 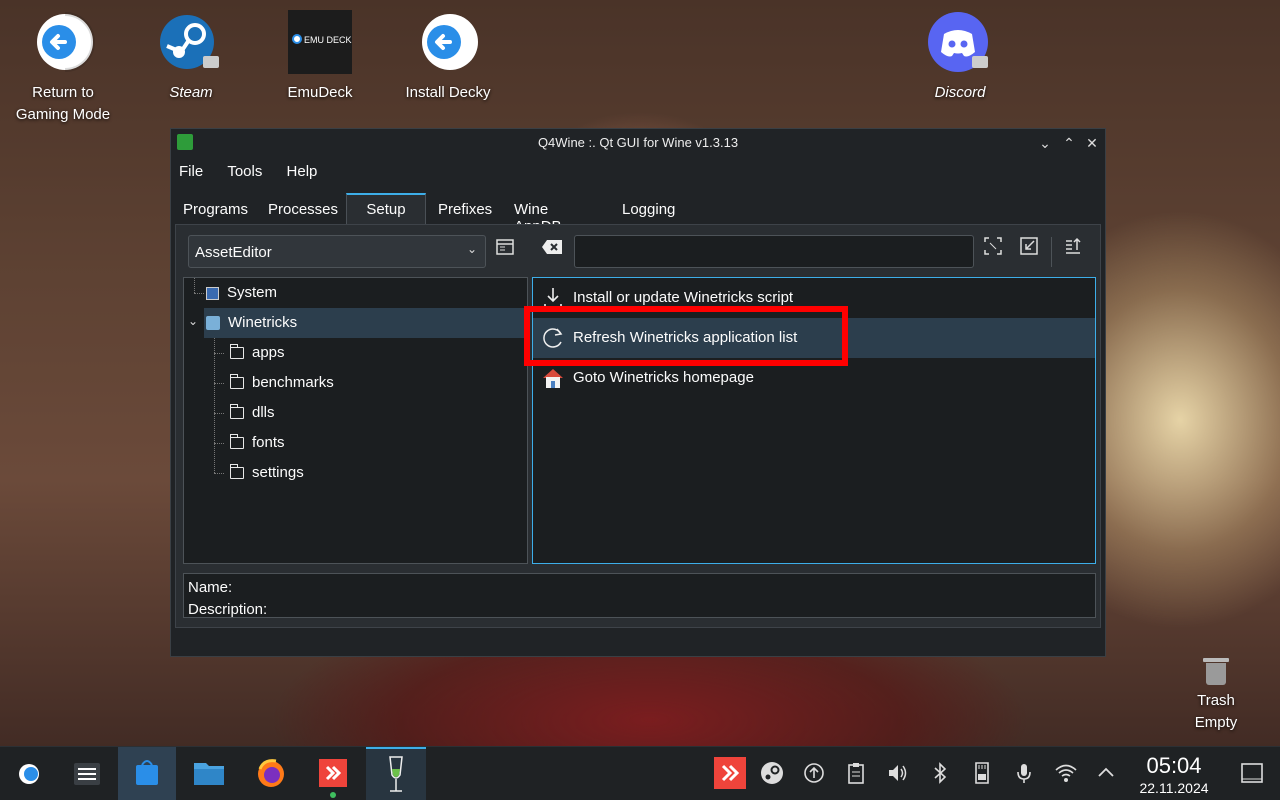 I want to click on maximize-icon: ⌃, so click(x=1069, y=143).